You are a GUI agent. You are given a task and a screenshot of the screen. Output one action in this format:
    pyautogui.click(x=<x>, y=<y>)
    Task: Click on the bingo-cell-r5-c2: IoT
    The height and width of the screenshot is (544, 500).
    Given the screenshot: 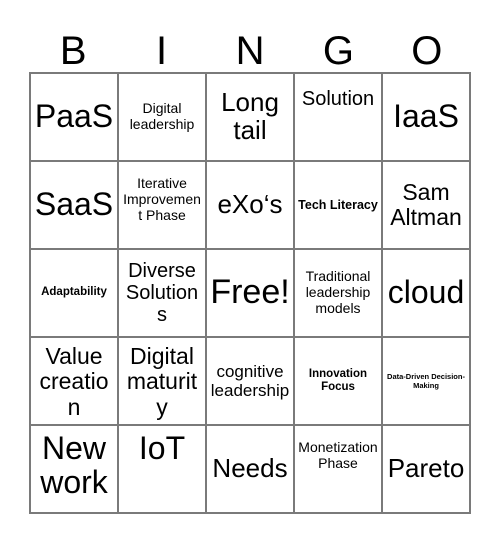 What is the action you would take?
    pyautogui.click(x=163, y=470)
    